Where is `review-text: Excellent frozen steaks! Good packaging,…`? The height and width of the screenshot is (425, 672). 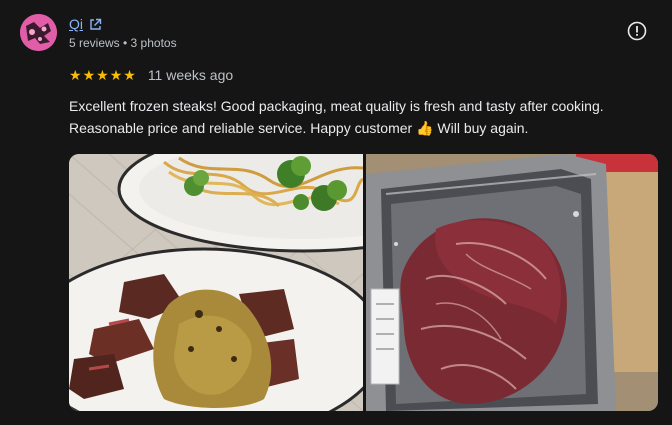 review-text: Excellent frozen steaks! Good packaging,… is located at coordinates (359, 117).